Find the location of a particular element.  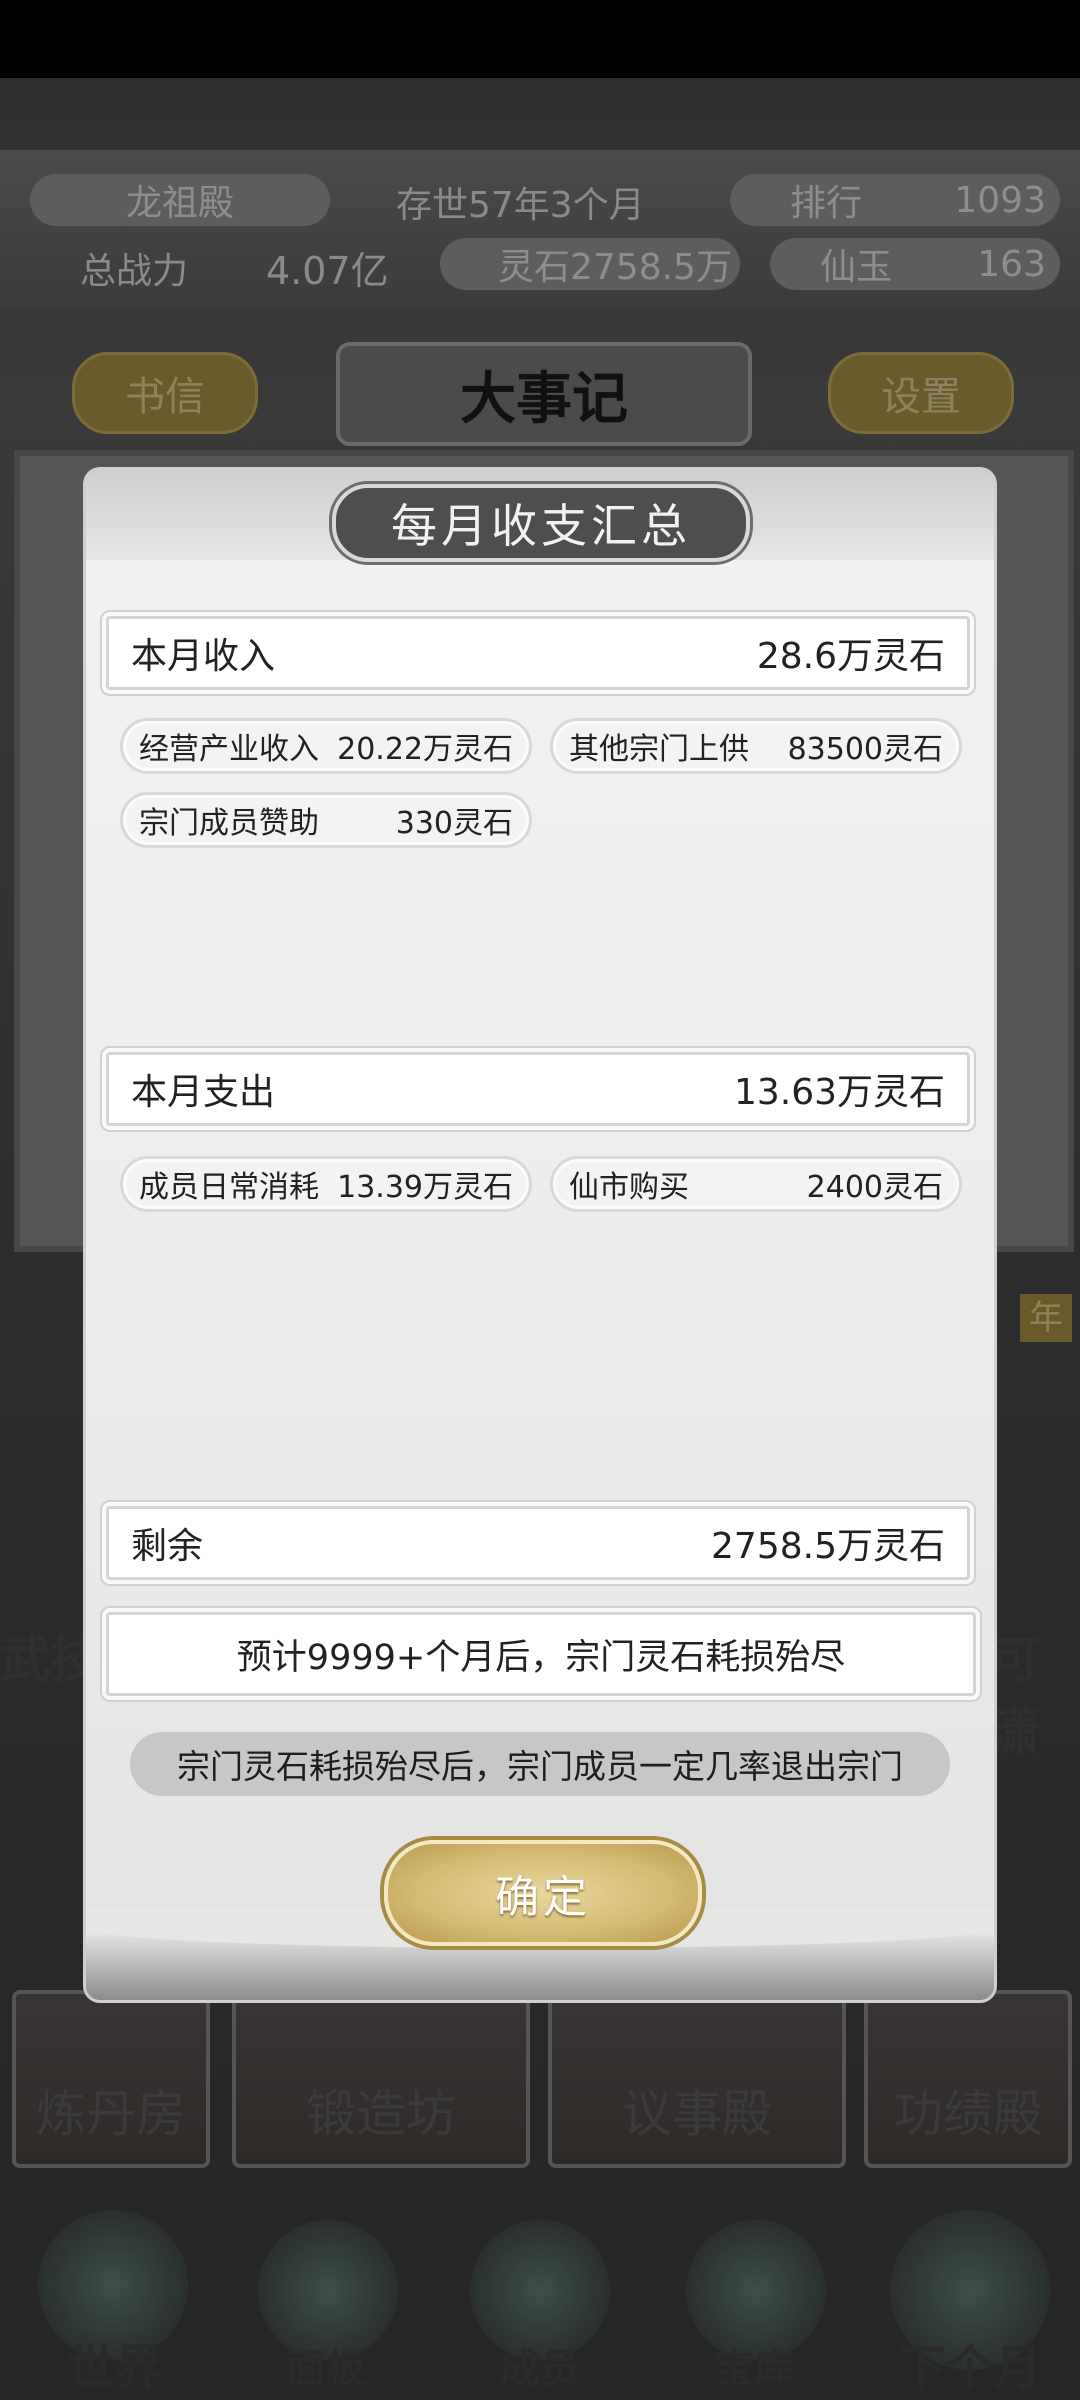

sect-name: 龙祖殿 is located at coordinates (179, 203).